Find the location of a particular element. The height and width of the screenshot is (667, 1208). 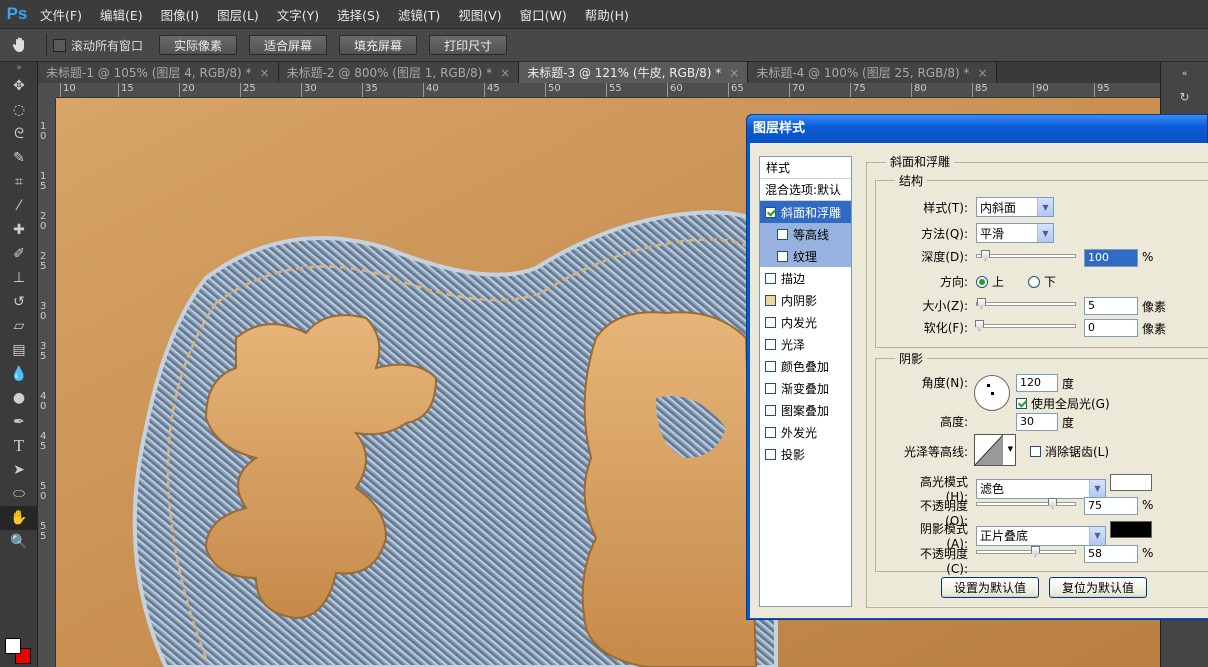

anti-alias-checkbox is located at coordinates (1035, 451).